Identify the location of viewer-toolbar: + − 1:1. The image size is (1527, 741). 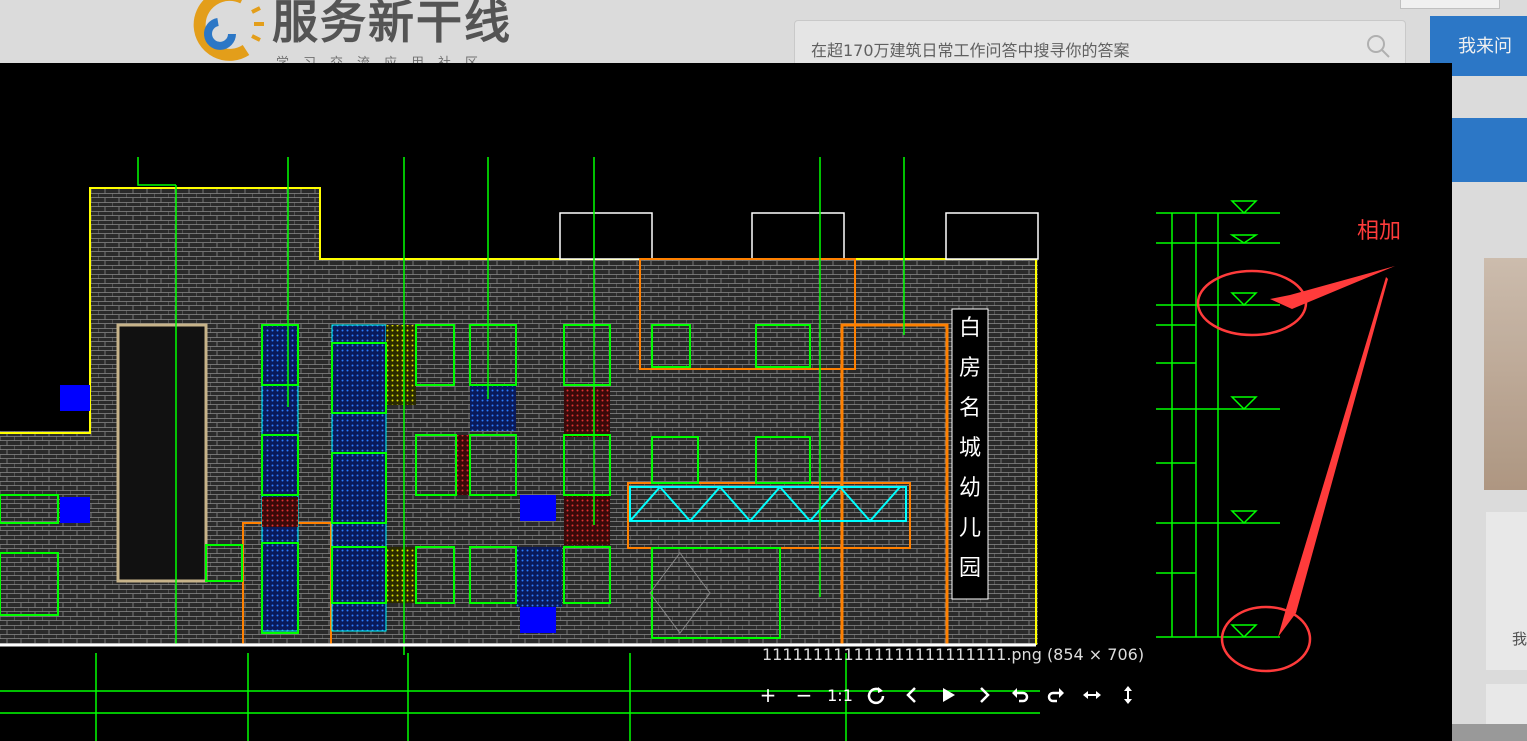
(948, 695).